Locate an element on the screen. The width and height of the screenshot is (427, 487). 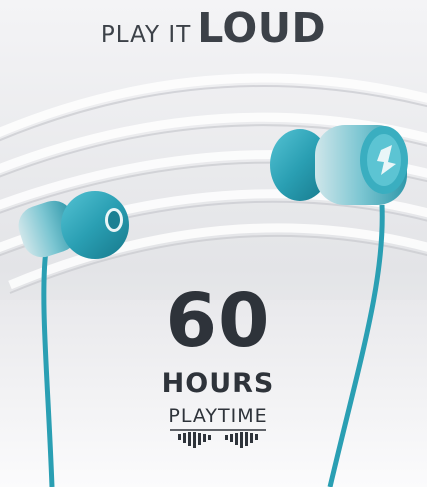
sound-wave-icon is located at coordinates (218, 438).